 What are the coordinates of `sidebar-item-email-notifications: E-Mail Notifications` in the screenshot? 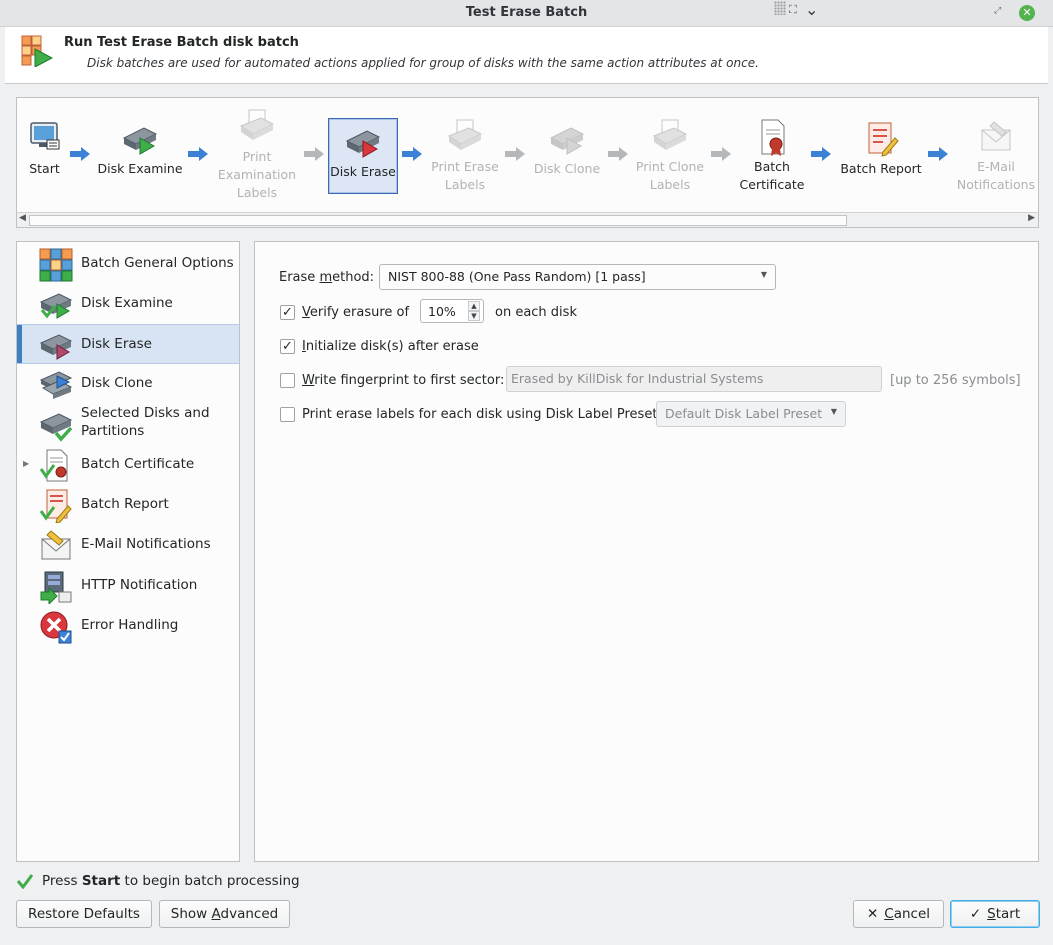 It's located at (128, 545).